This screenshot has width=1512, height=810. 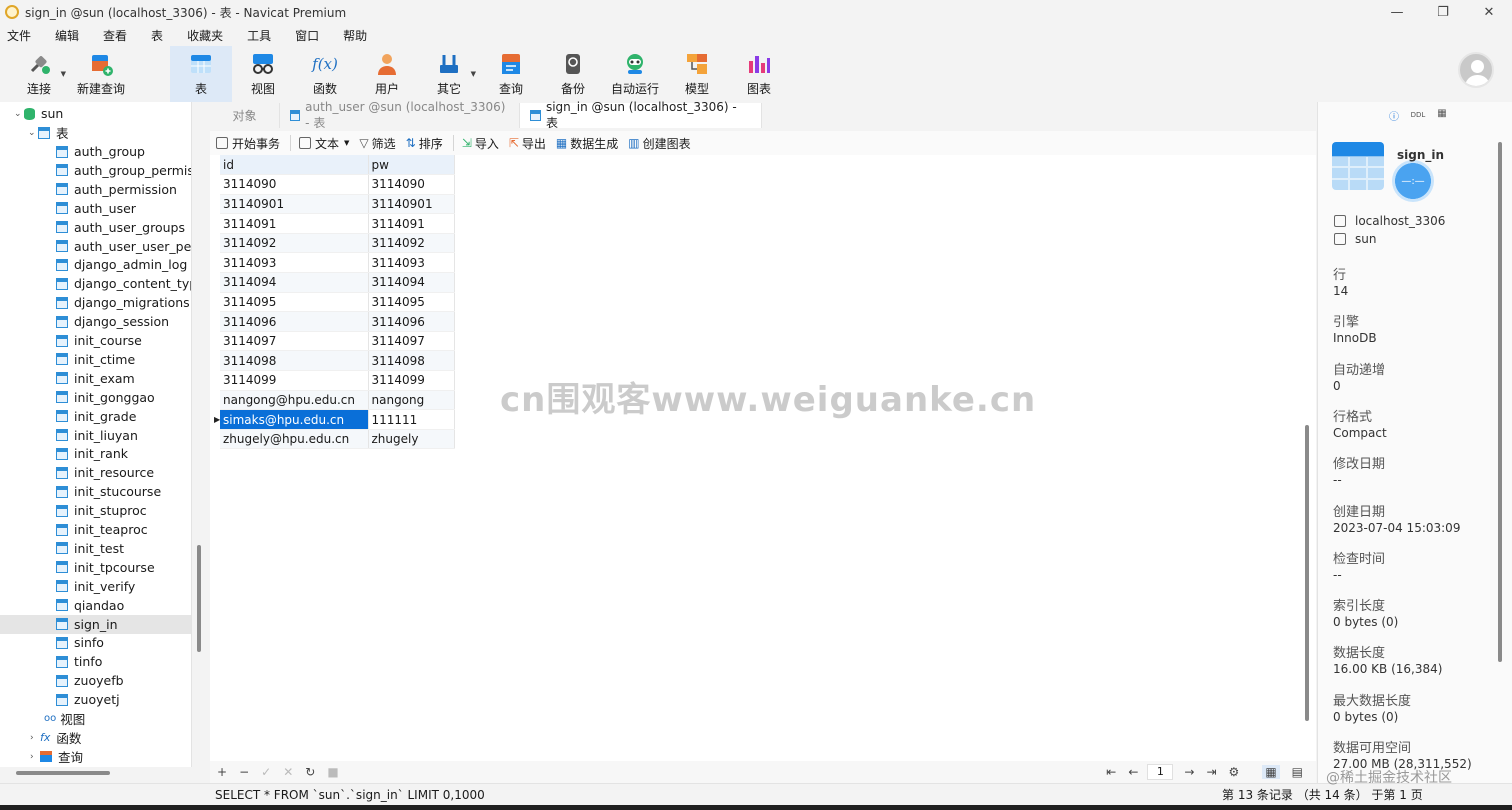 I want to click on menu-edit: 编辑, so click(x=67, y=35).